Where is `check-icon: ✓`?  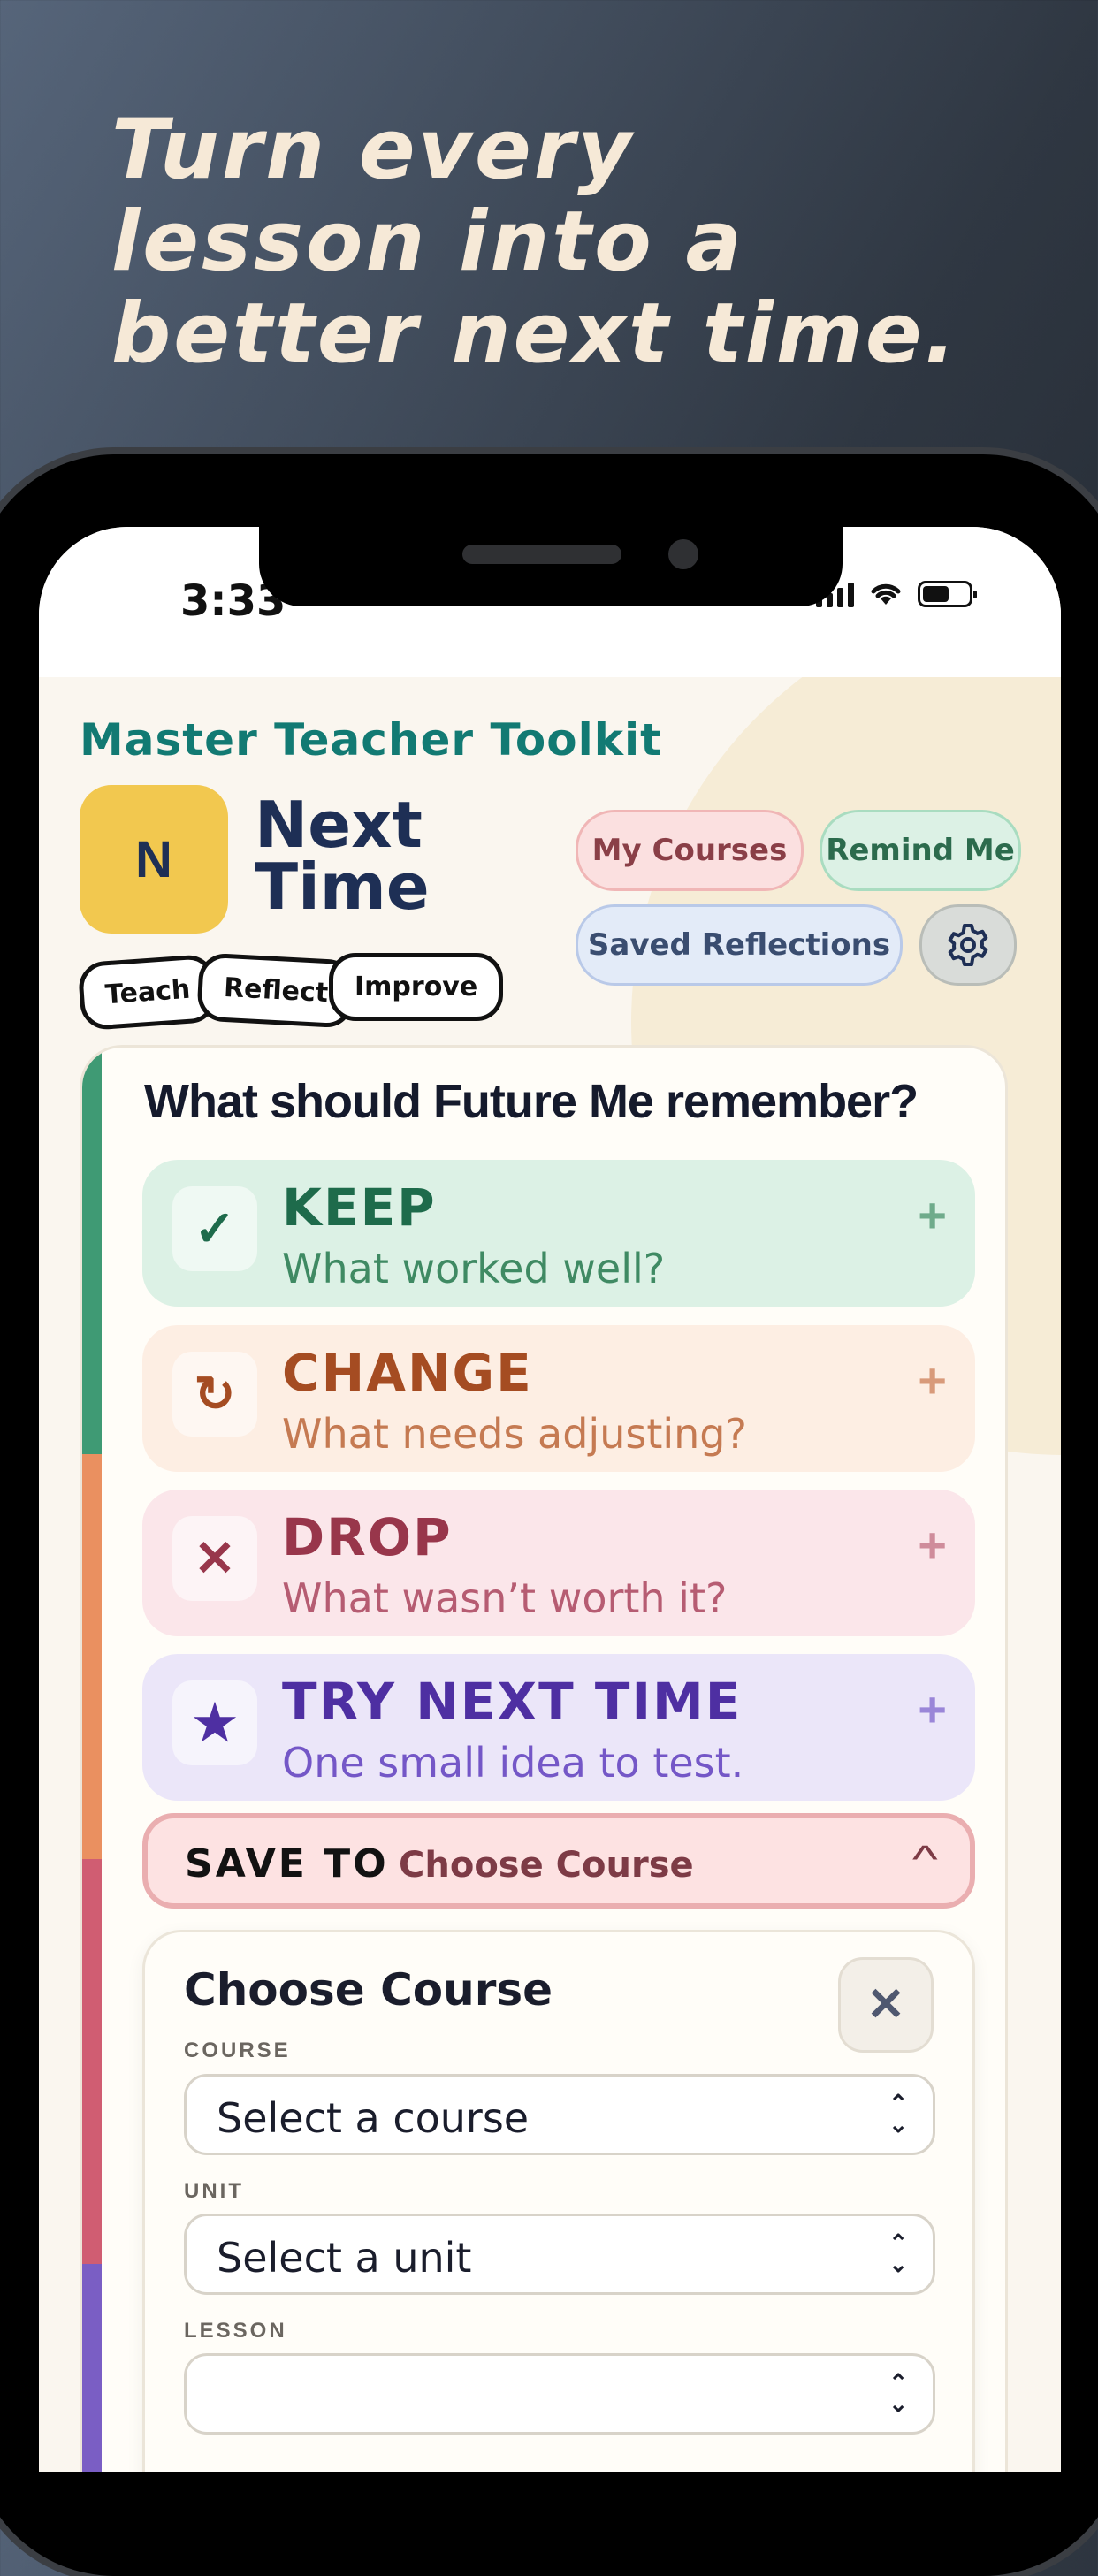 check-icon: ✓ is located at coordinates (214, 1228).